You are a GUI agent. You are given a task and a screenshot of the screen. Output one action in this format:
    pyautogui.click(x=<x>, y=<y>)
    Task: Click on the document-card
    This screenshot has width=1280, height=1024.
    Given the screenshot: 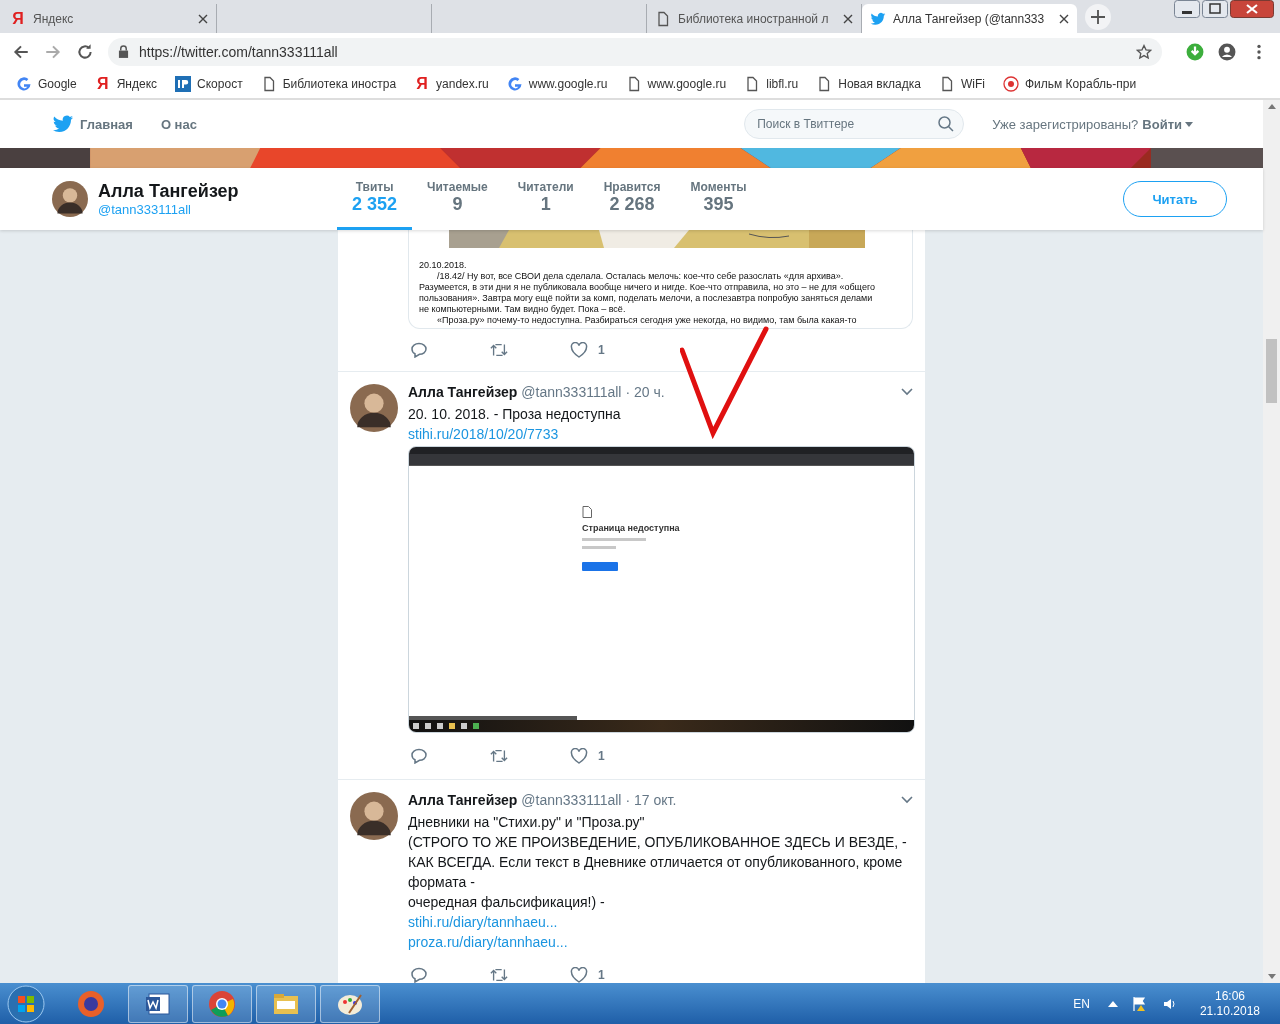 What is the action you would take?
    pyautogui.click(x=660, y=279)
    